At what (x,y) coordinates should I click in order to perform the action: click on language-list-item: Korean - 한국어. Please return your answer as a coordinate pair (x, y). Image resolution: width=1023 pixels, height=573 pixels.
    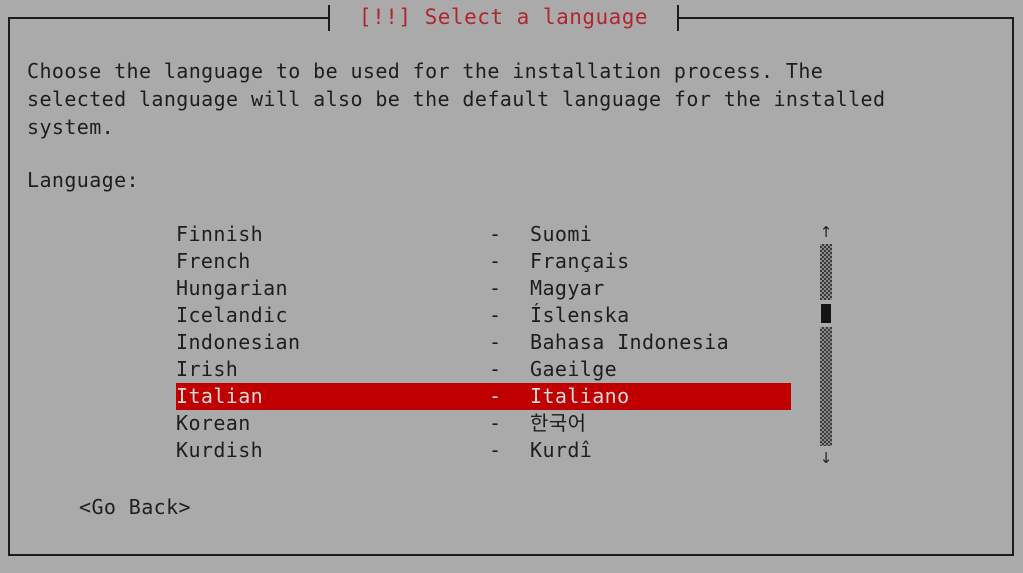
    Looking at the image, I should click on (511, 423).